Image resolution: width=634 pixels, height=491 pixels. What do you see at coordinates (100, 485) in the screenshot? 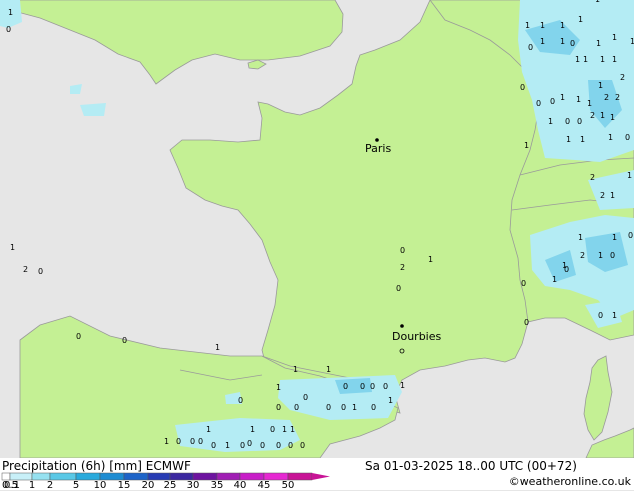
I see `colorbar-tick-label: 10` at bounding box center [100, 485].